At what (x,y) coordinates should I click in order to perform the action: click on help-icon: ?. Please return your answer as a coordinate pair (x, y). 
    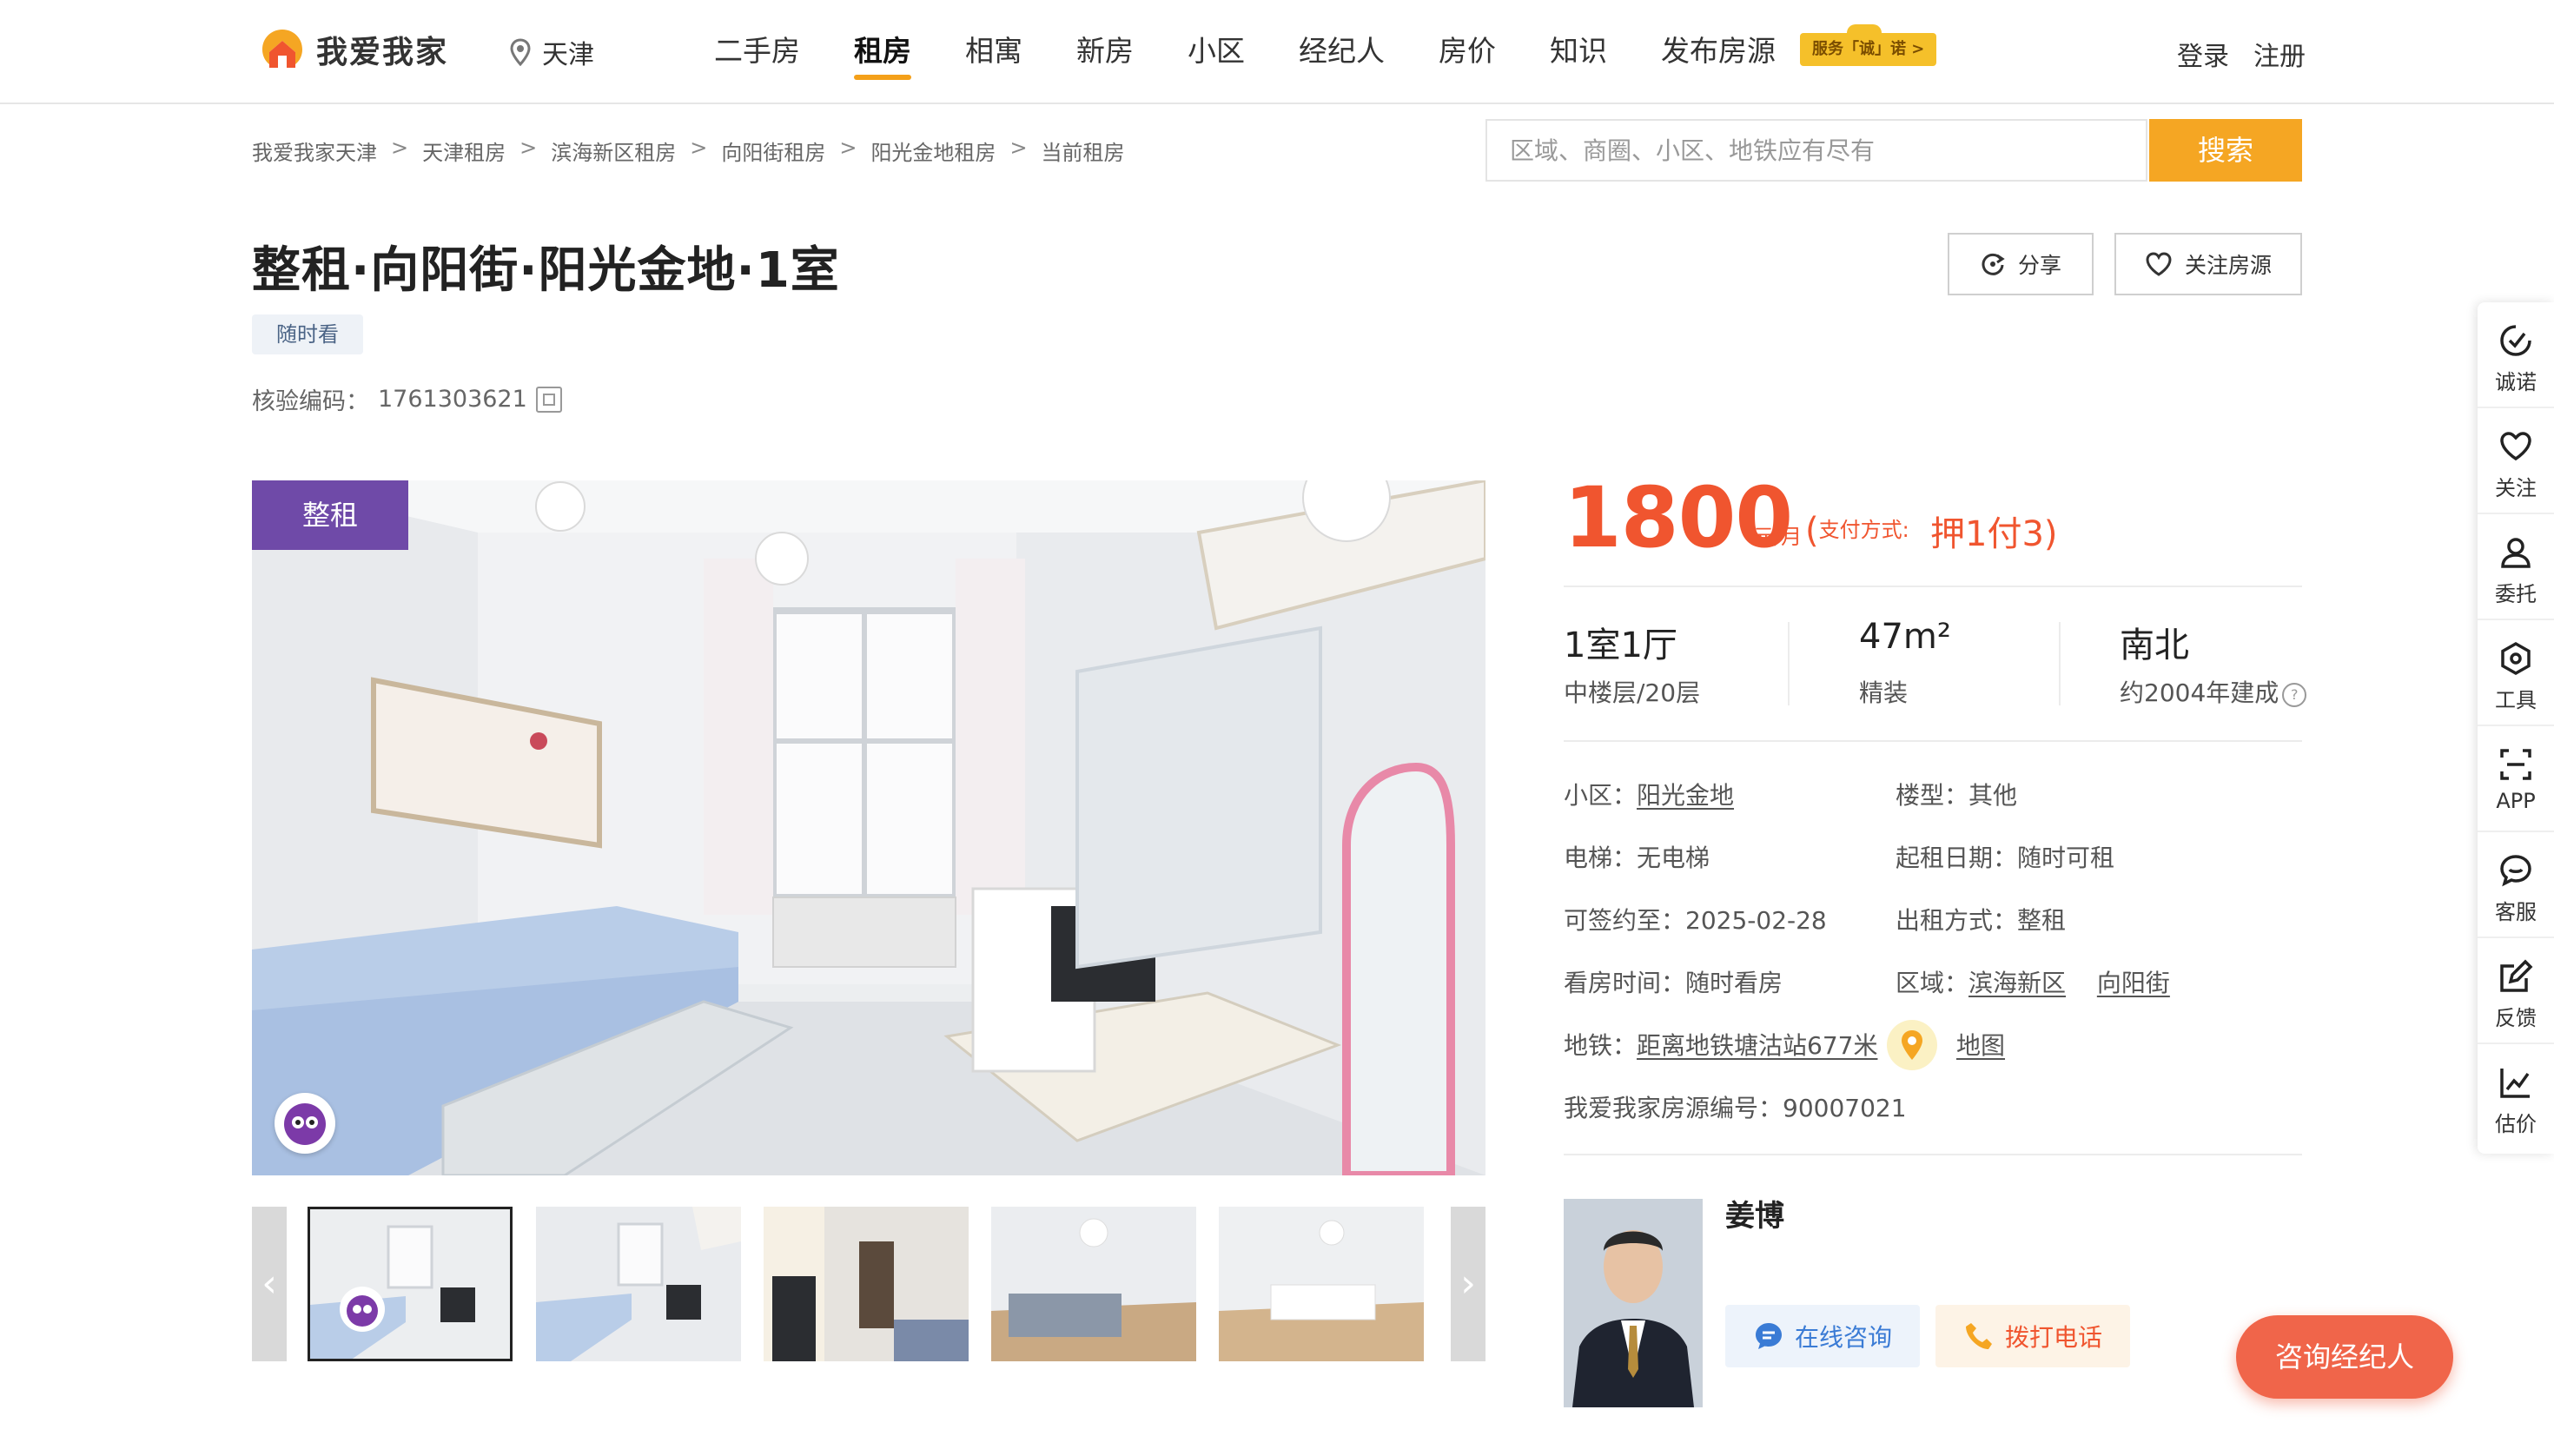
    Looking at the image, I should click on (2295, 695).